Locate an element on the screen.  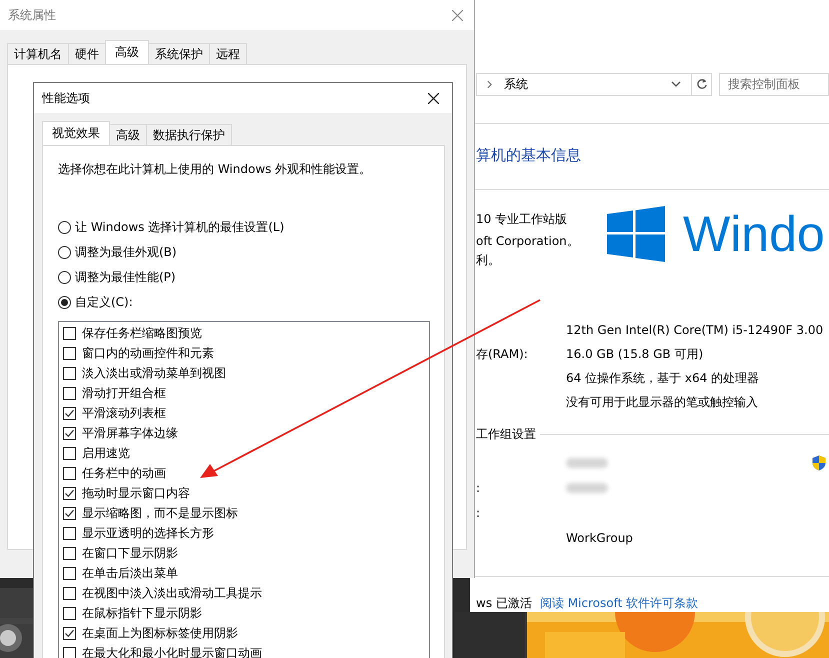
checkbox-label: 启用速览 is located at coordinates (106, 453).